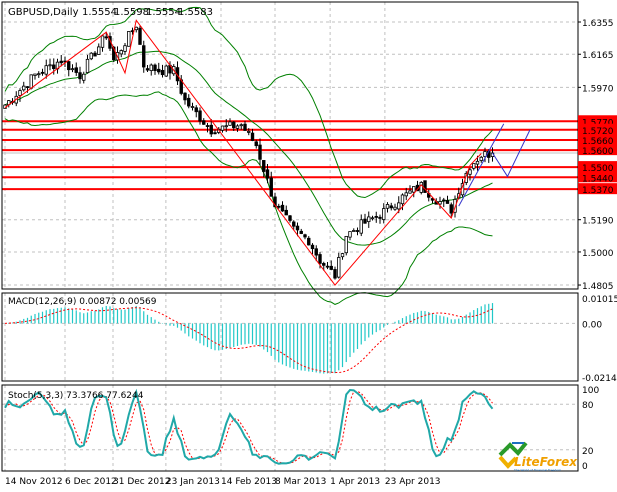 The image size is (617, 492). Describe the element at coordinates (142, 482) in the screenshot. I see `date-tick-label: 31 Dec 2012` at that location.